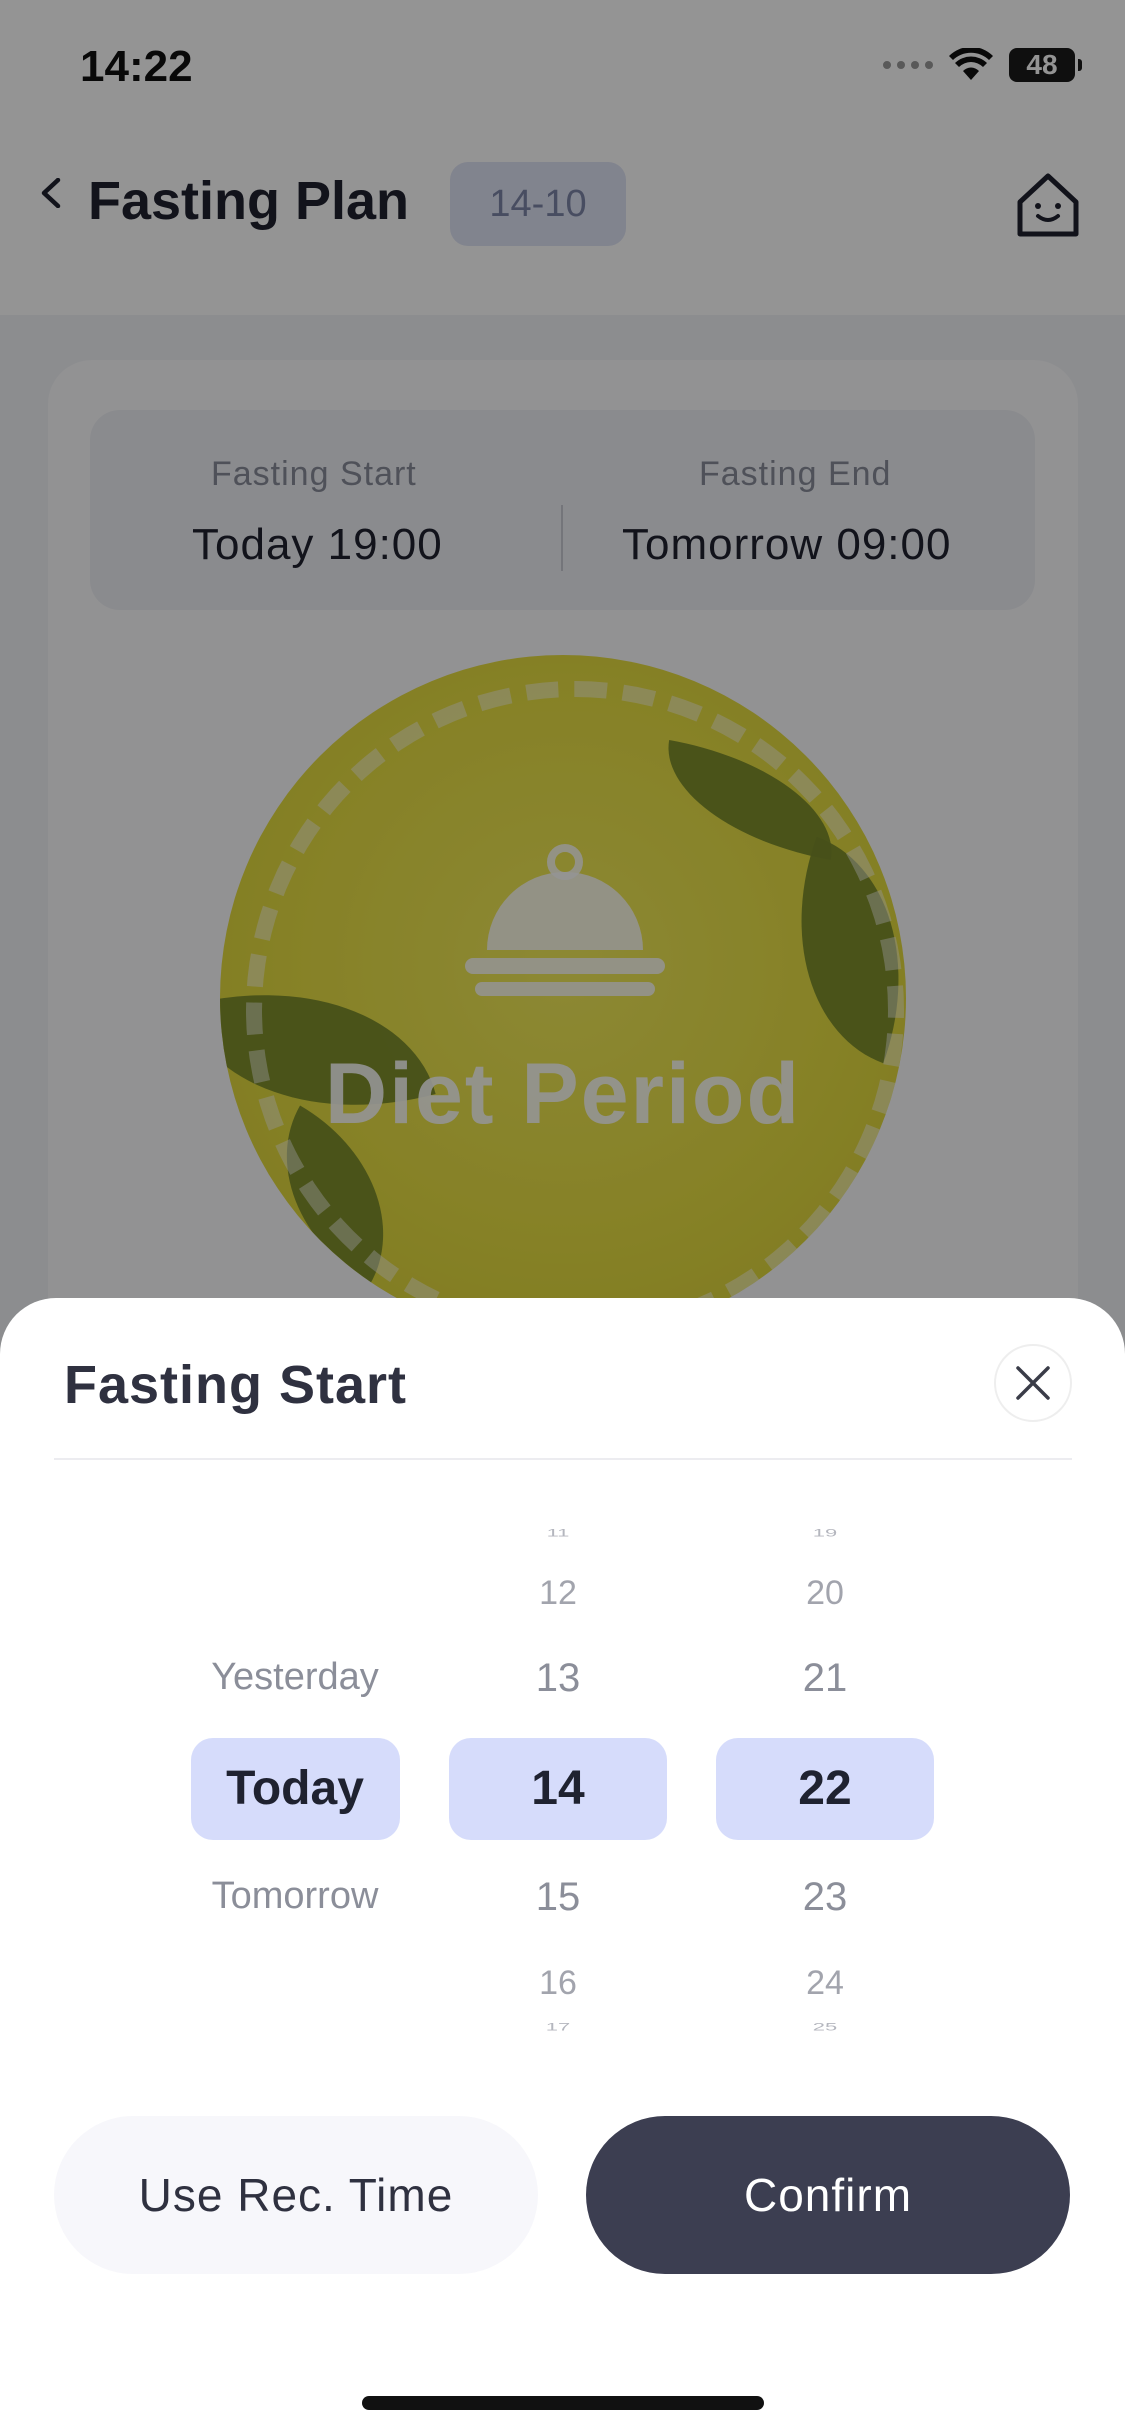 The image size is (1125, 2436). What do you see at coordinates (558, 1983) in the screenshot?
I see `hour-option: 16` at bounding box center [558, 1983].